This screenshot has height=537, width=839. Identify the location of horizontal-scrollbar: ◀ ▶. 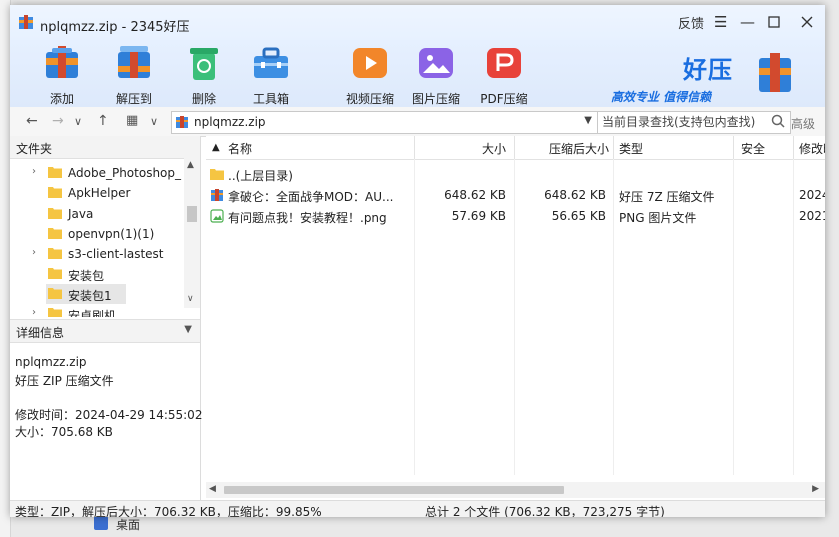
(515, 490).